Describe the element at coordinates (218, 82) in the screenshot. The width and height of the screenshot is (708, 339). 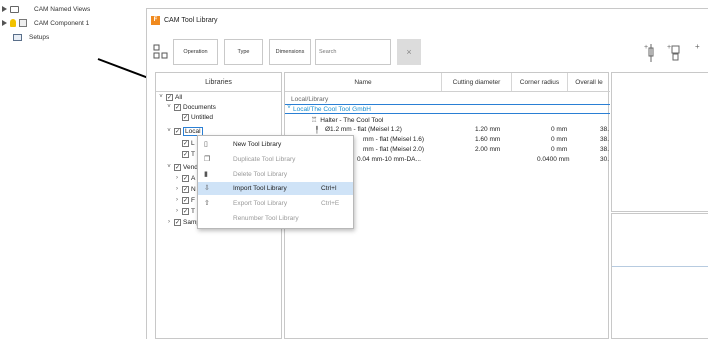
I see `libraries-header: Libraries` at that location.